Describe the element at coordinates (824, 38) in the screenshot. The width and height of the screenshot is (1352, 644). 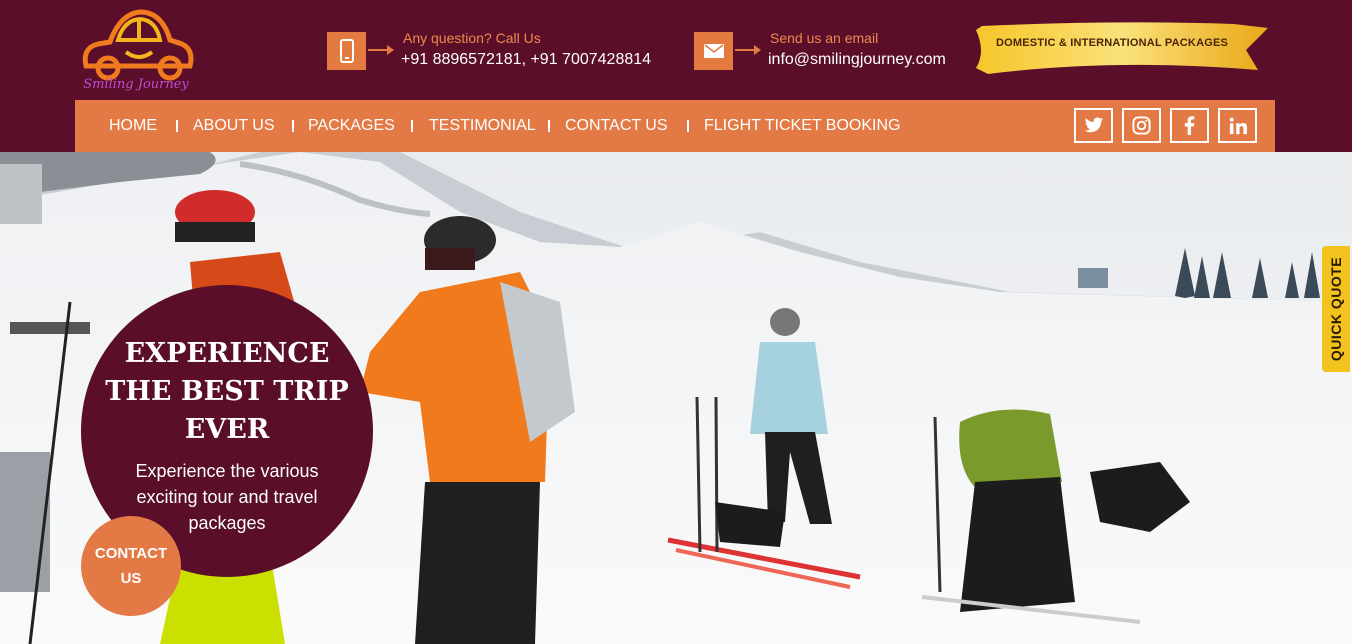
I see `email-label: Send us an email` at that location.